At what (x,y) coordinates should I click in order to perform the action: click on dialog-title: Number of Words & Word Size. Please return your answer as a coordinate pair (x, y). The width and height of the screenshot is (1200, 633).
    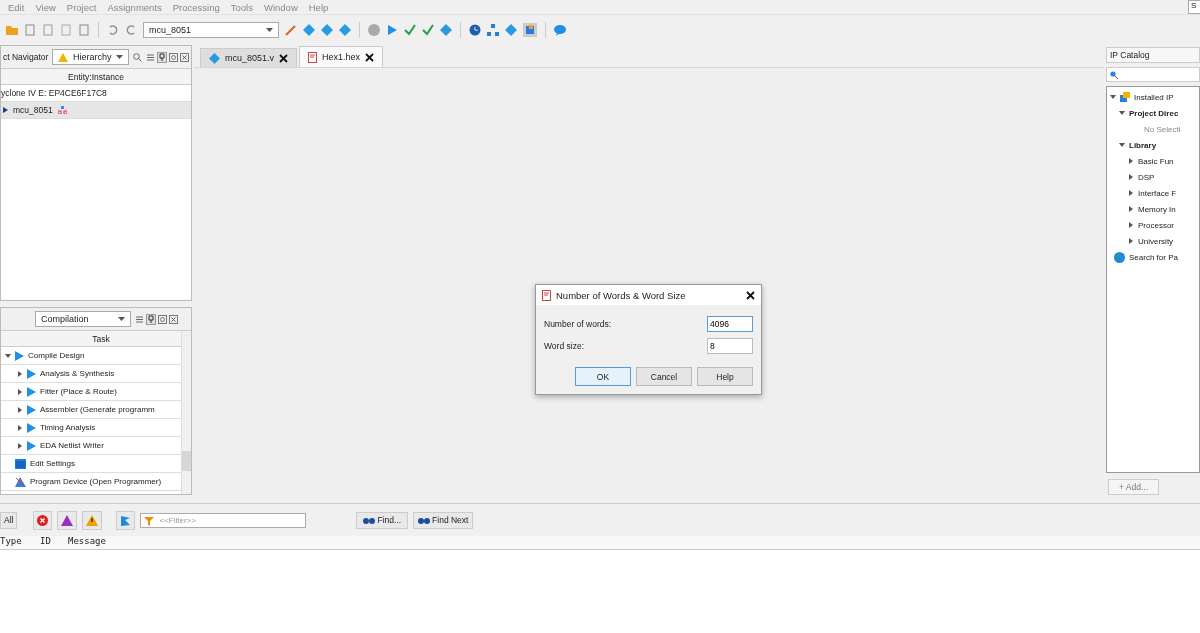
    Looking at the image, I should click on (621, 295).